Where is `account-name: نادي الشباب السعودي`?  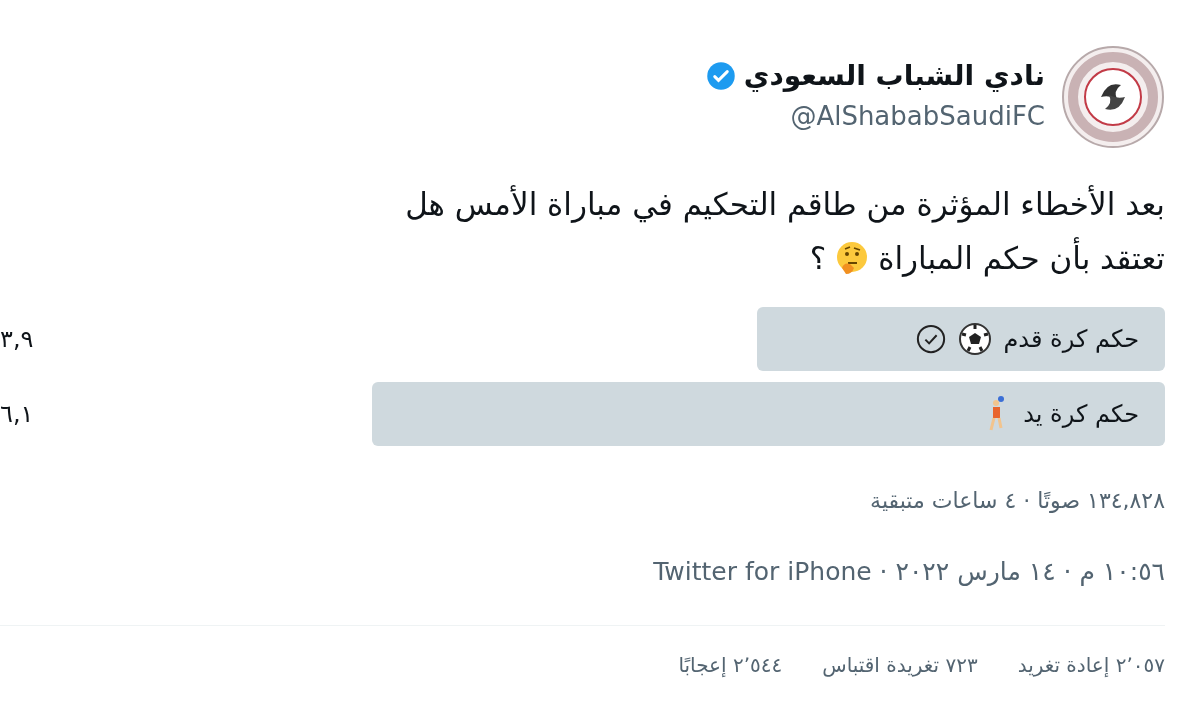
account-name: نادي الشباب السعودي is located at coordinates (894, 75).